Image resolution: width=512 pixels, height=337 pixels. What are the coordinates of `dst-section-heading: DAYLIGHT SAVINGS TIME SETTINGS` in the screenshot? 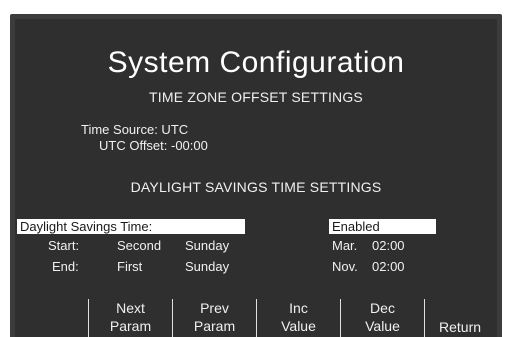 It's located at (256, 187).